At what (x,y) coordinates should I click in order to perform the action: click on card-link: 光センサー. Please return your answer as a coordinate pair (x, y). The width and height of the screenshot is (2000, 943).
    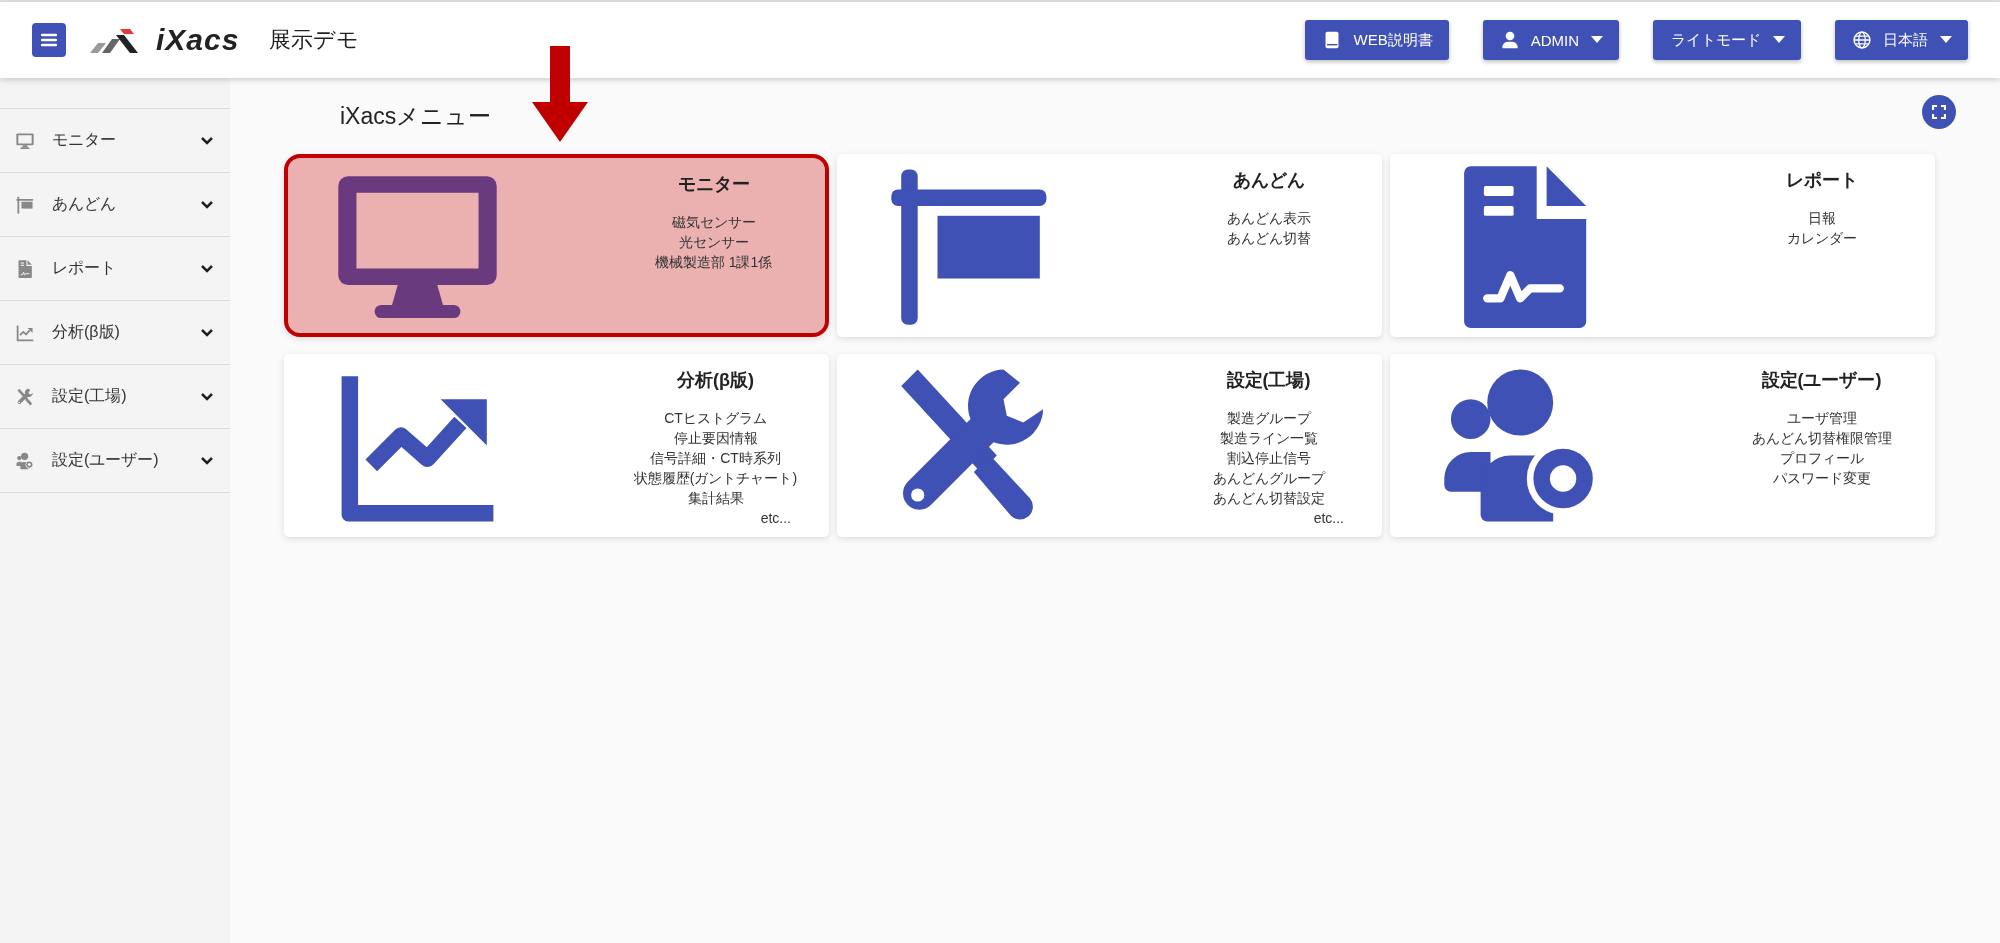
    Looking at the image, I should click on (713, 242).